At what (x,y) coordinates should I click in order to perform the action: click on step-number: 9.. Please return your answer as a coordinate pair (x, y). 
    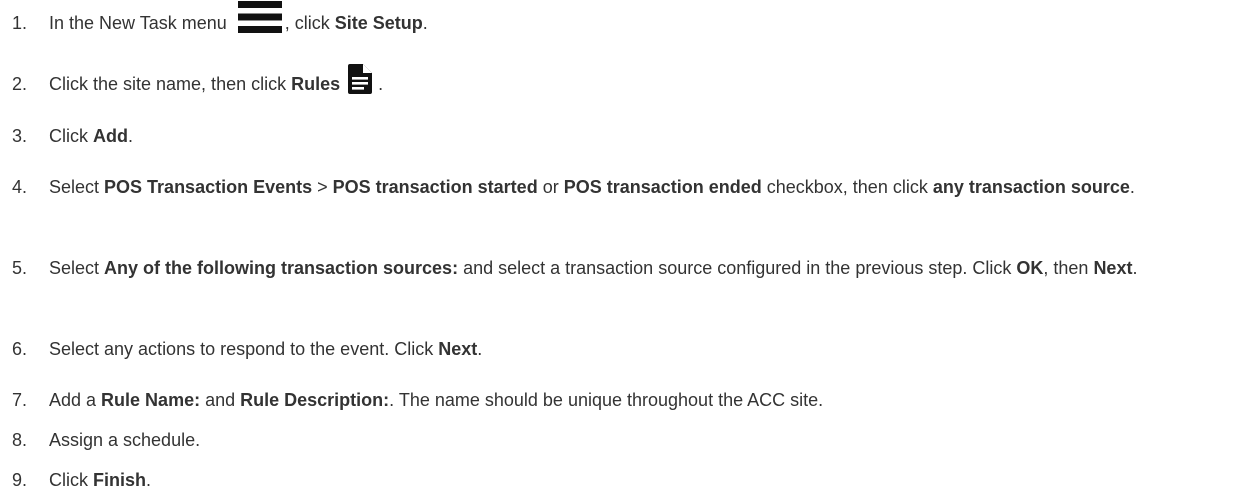
    Looking at the image, I should click on (20, 480).